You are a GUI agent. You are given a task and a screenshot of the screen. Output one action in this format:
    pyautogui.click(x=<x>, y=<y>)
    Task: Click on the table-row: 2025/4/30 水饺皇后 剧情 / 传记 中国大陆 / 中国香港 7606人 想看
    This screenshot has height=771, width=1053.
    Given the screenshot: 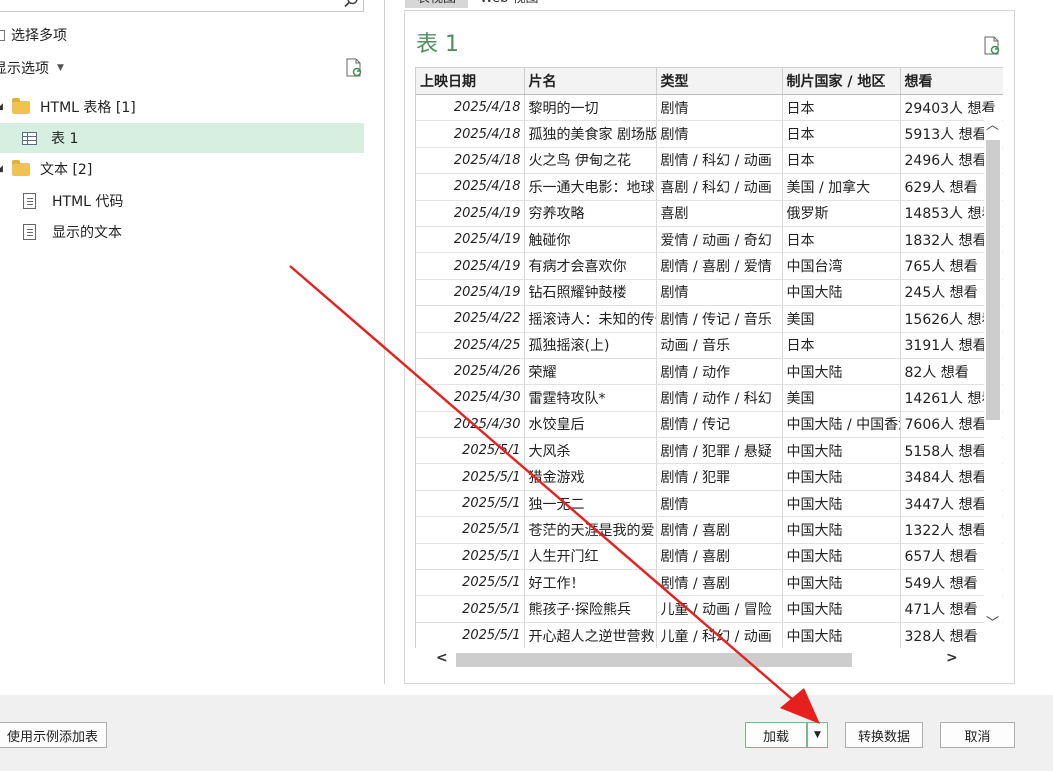 What is the action you would take?
    pyautogui.click(x=709, y=425)
    